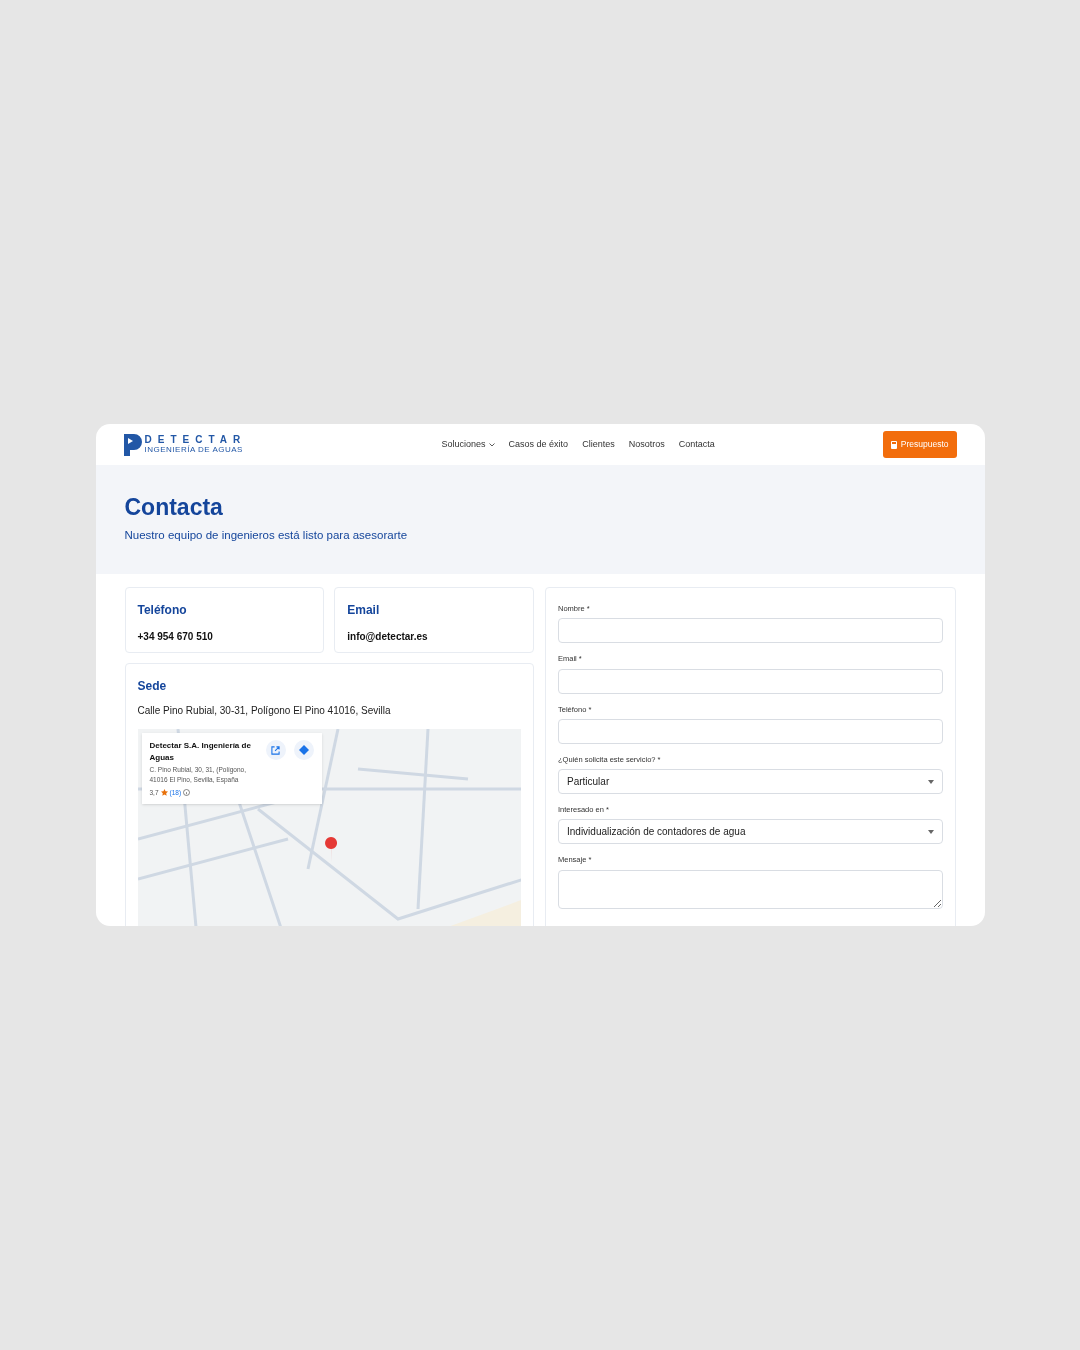  I want to click on message-textarea, so click(750, 889).